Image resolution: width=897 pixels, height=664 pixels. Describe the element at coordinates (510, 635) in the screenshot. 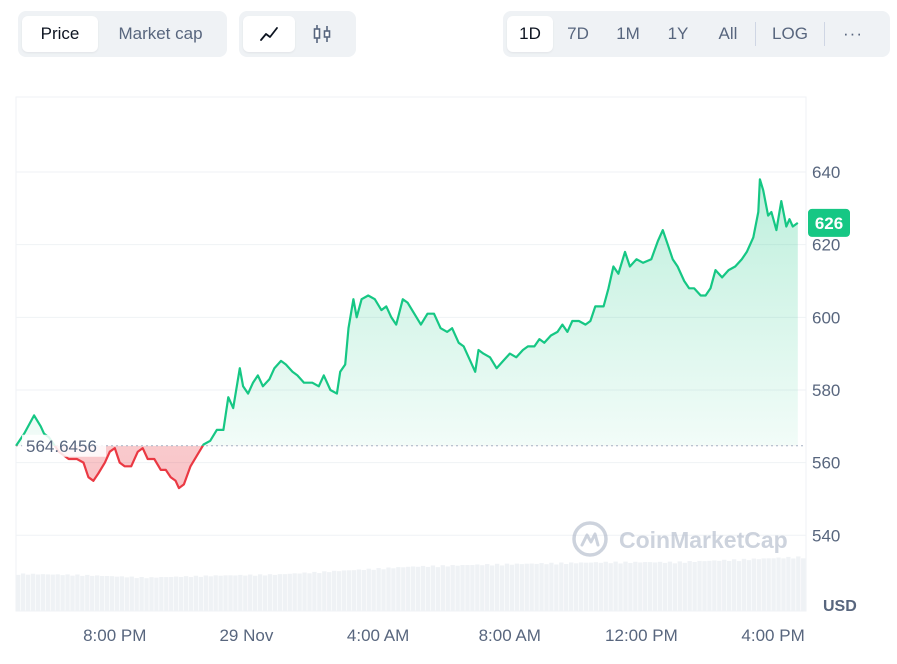

I see `x-tick-label: 8:00 AM` at that location.